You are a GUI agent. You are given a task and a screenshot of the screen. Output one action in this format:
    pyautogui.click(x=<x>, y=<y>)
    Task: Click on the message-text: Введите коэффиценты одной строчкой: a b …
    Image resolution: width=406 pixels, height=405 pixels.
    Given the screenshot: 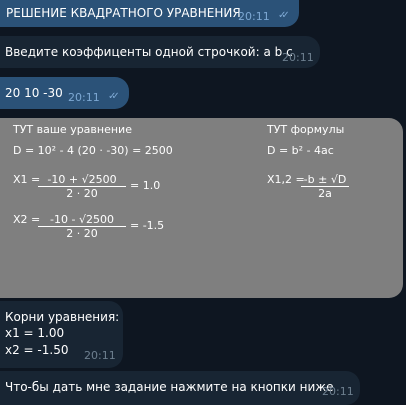 What is the action you would take?
    pyautogui.click(x=149, y=52)
    